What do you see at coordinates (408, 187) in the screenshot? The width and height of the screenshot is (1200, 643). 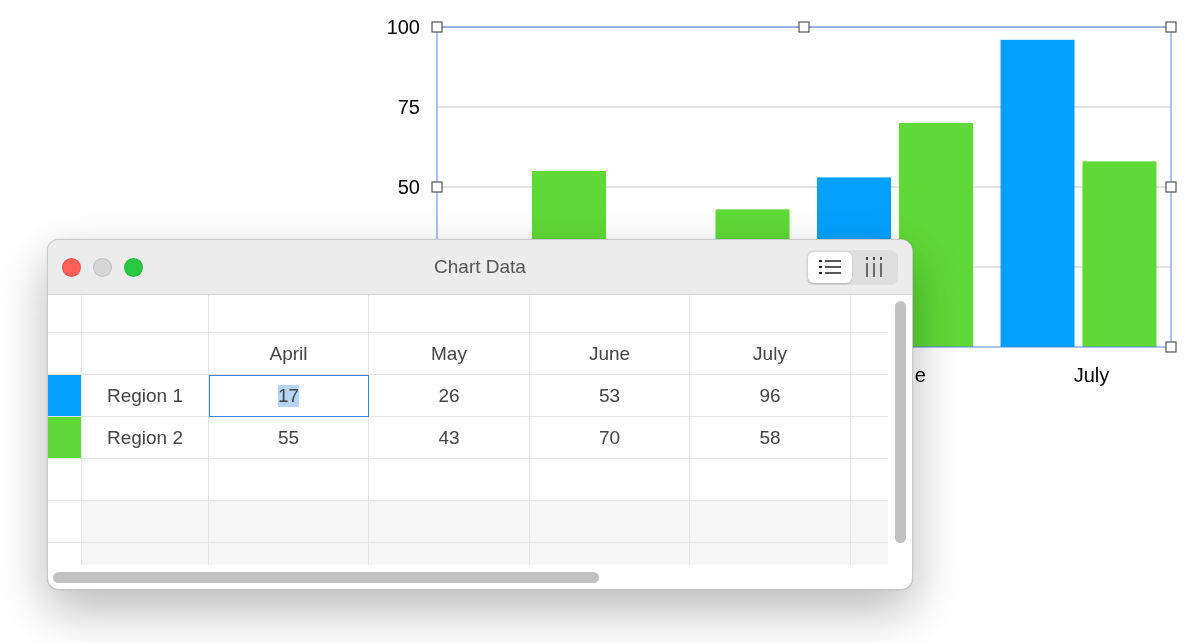 I see `axis-label: 50` at bounding box center [408, 187].